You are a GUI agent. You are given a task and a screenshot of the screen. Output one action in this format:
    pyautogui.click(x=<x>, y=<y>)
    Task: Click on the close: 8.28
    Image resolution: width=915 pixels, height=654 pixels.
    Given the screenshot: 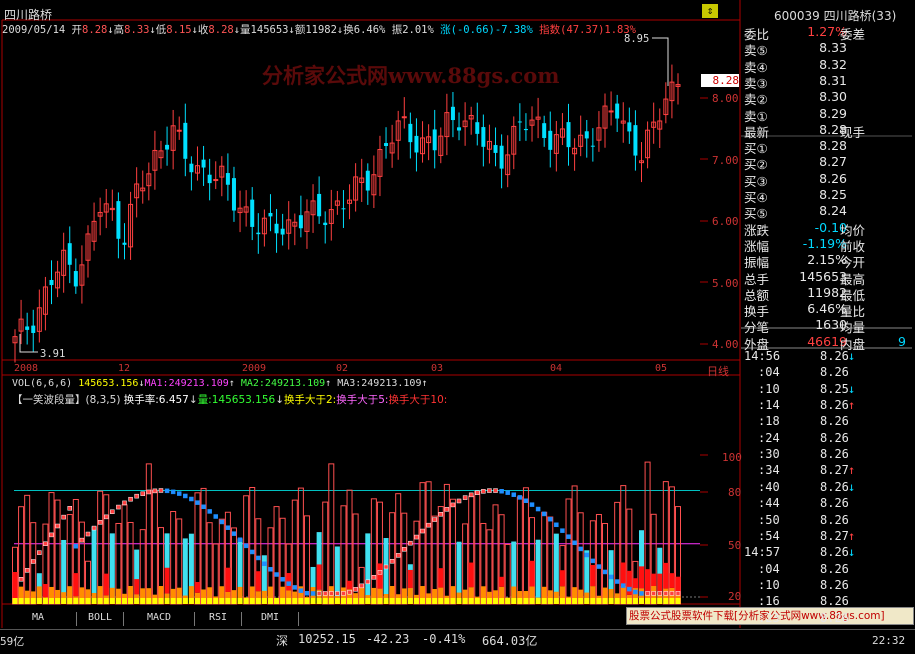 What is the action you would take?
    pyautogui.click(x=221, y=30)
    